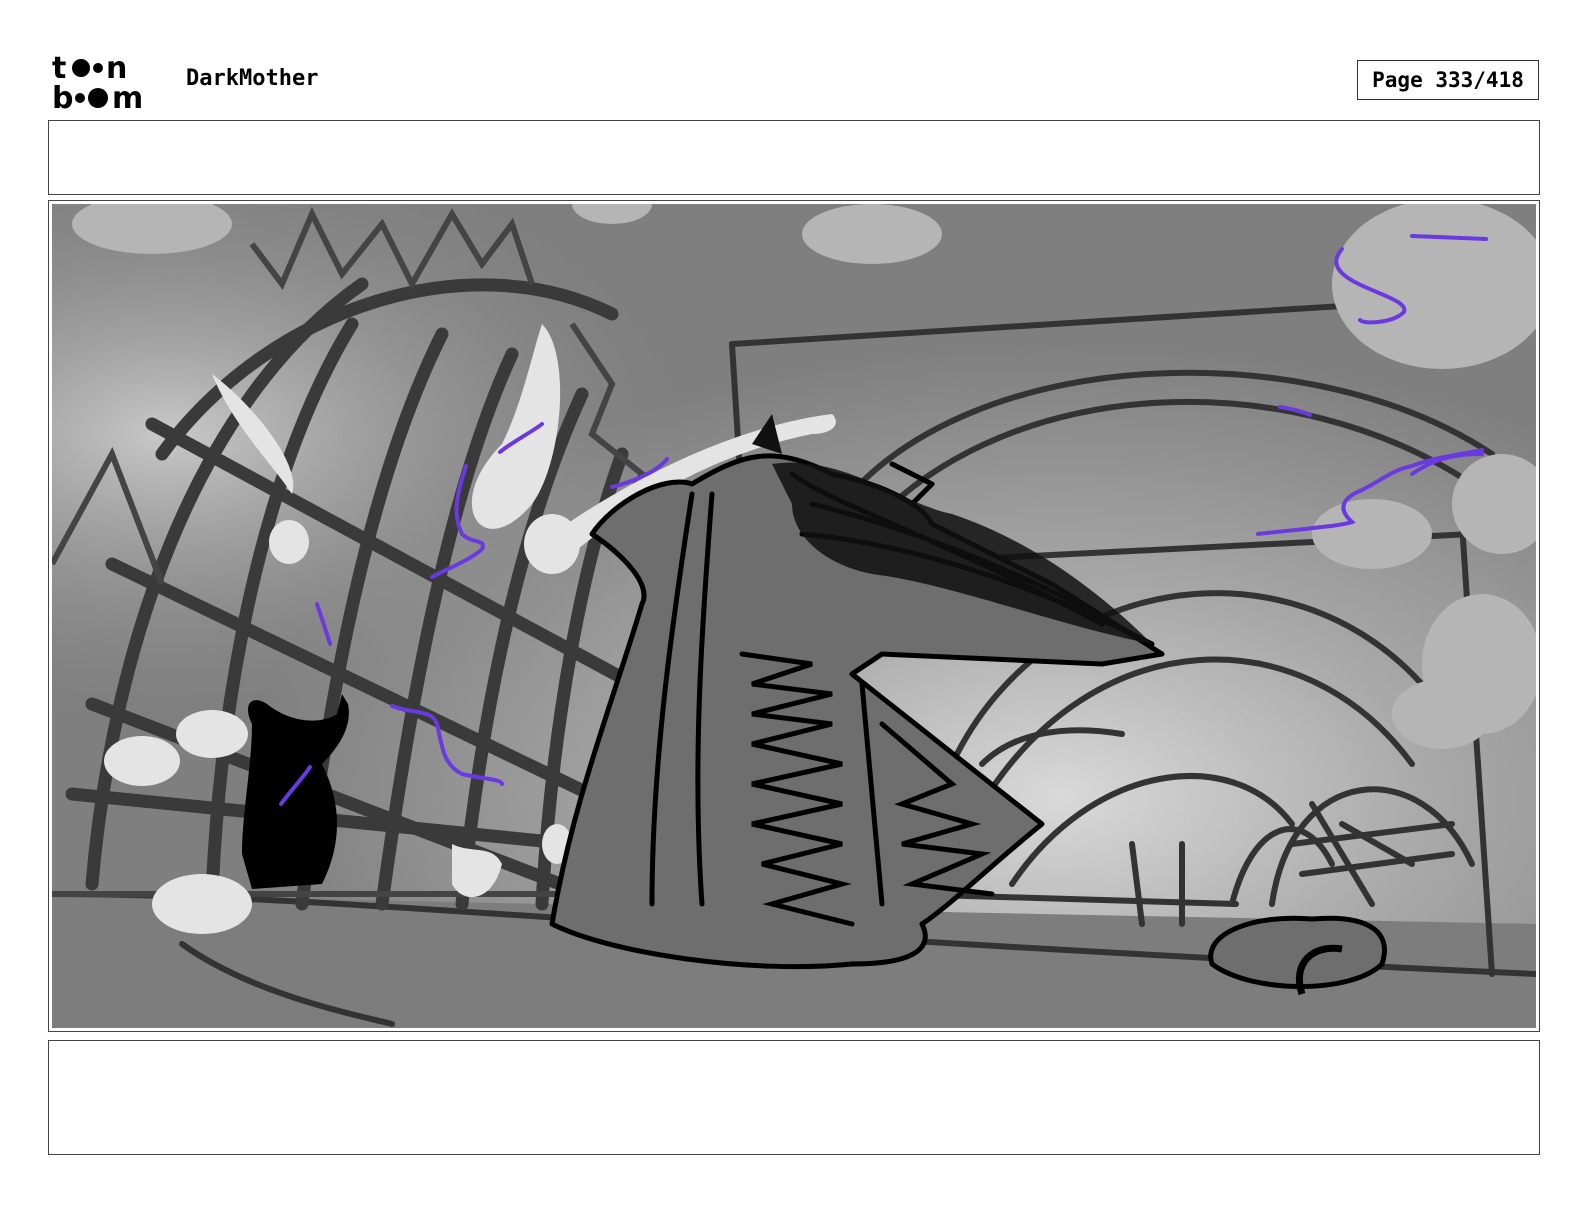 The width and height of the screenshot is (1584, 1224). Describe the element at coordinates (108, 83) in the screenshot. I see `toon-boom-logo: t n b m` at that location.